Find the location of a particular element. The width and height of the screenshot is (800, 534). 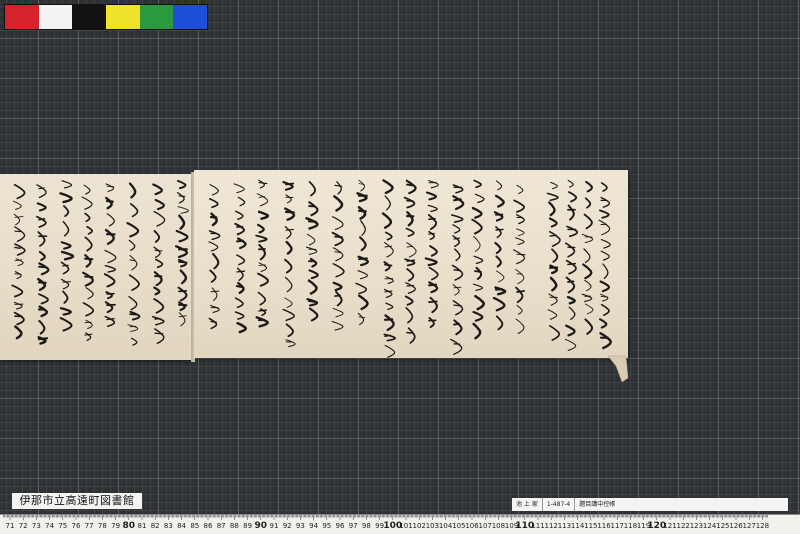

ruler-number: 92 is located at coordinates (287, 526).